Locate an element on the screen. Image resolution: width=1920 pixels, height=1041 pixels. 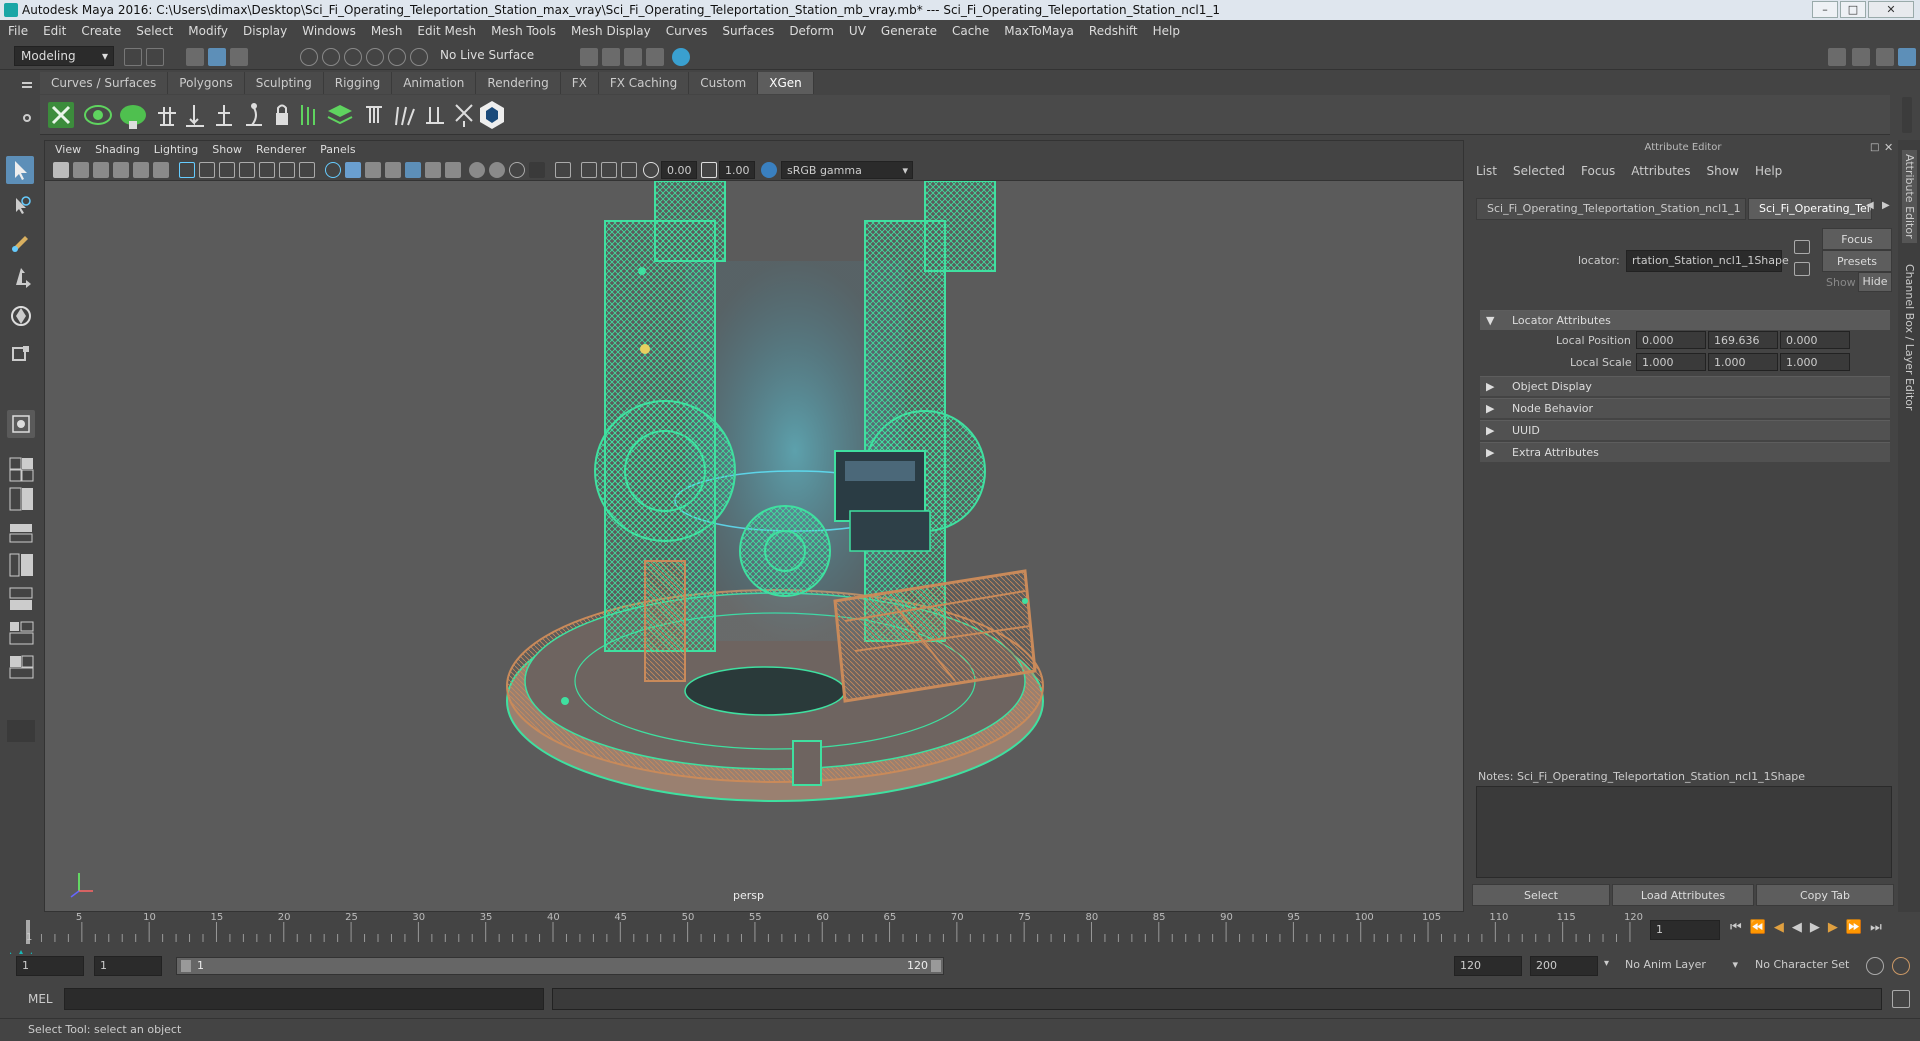
exposure-icon is located at coordinates (651, 170).